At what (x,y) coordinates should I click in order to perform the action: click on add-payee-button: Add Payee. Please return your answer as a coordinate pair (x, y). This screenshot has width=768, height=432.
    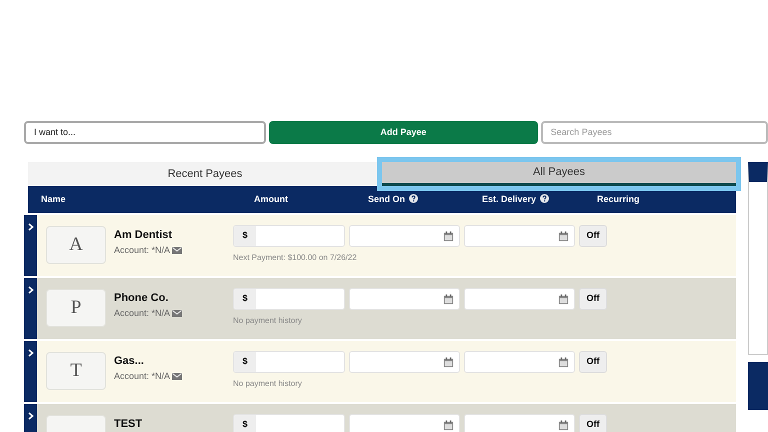
    Looking at the image, I should click on (403, 132).